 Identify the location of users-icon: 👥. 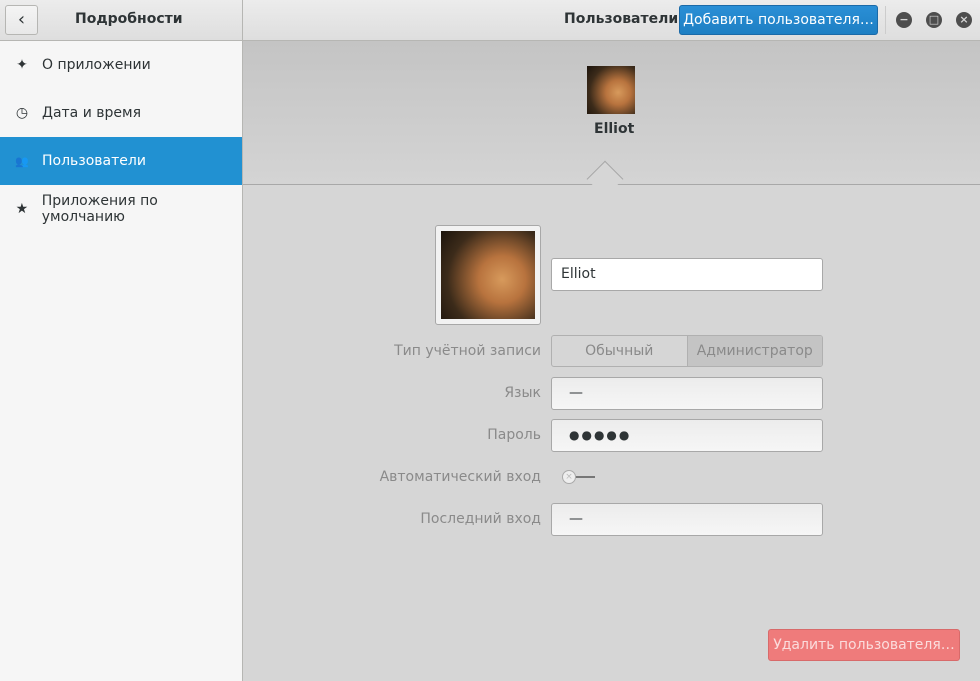
(22, 161).